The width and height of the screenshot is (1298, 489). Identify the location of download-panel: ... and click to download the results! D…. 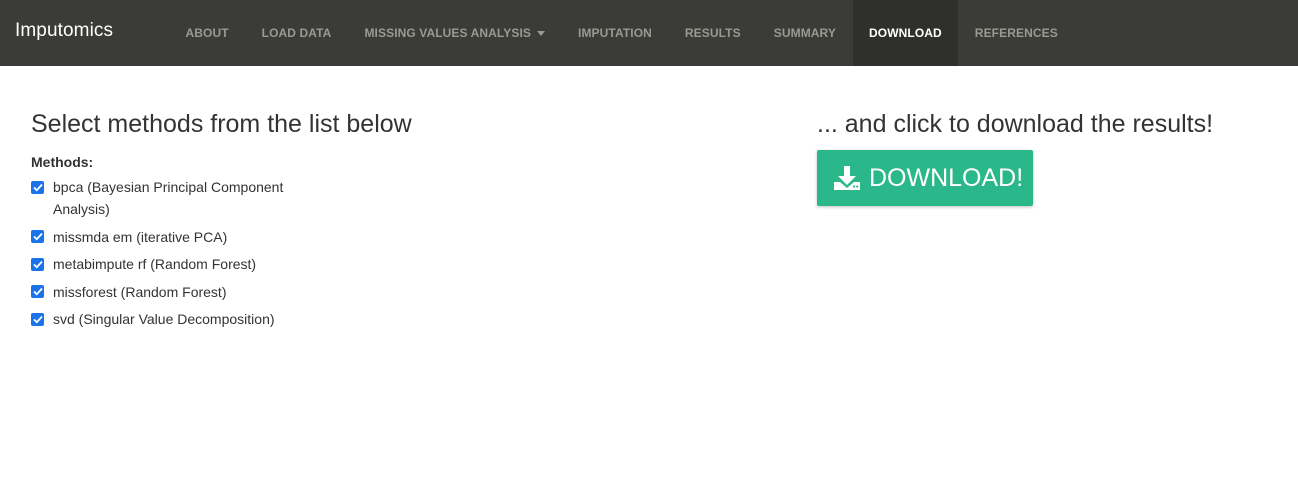
(1015, 157).